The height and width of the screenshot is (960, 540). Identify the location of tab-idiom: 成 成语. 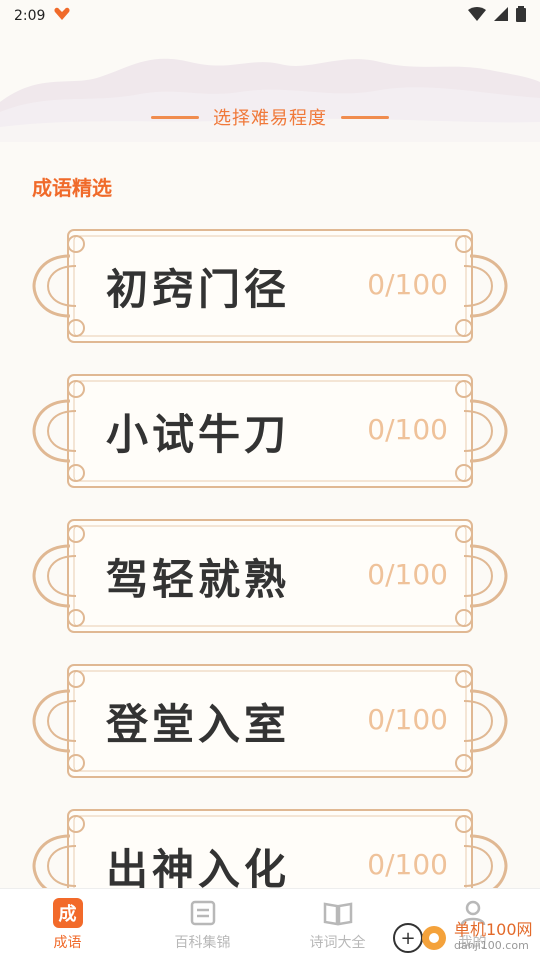
(67, 924).